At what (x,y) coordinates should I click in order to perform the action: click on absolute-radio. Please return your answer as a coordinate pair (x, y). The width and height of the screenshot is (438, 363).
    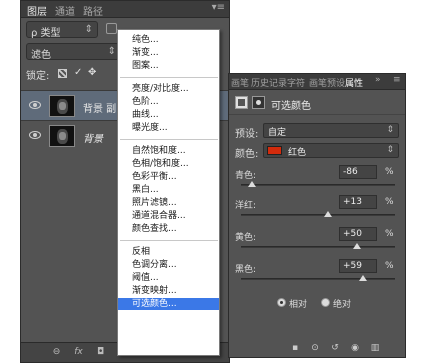
    Looking at the image, I should click on (325, 302).